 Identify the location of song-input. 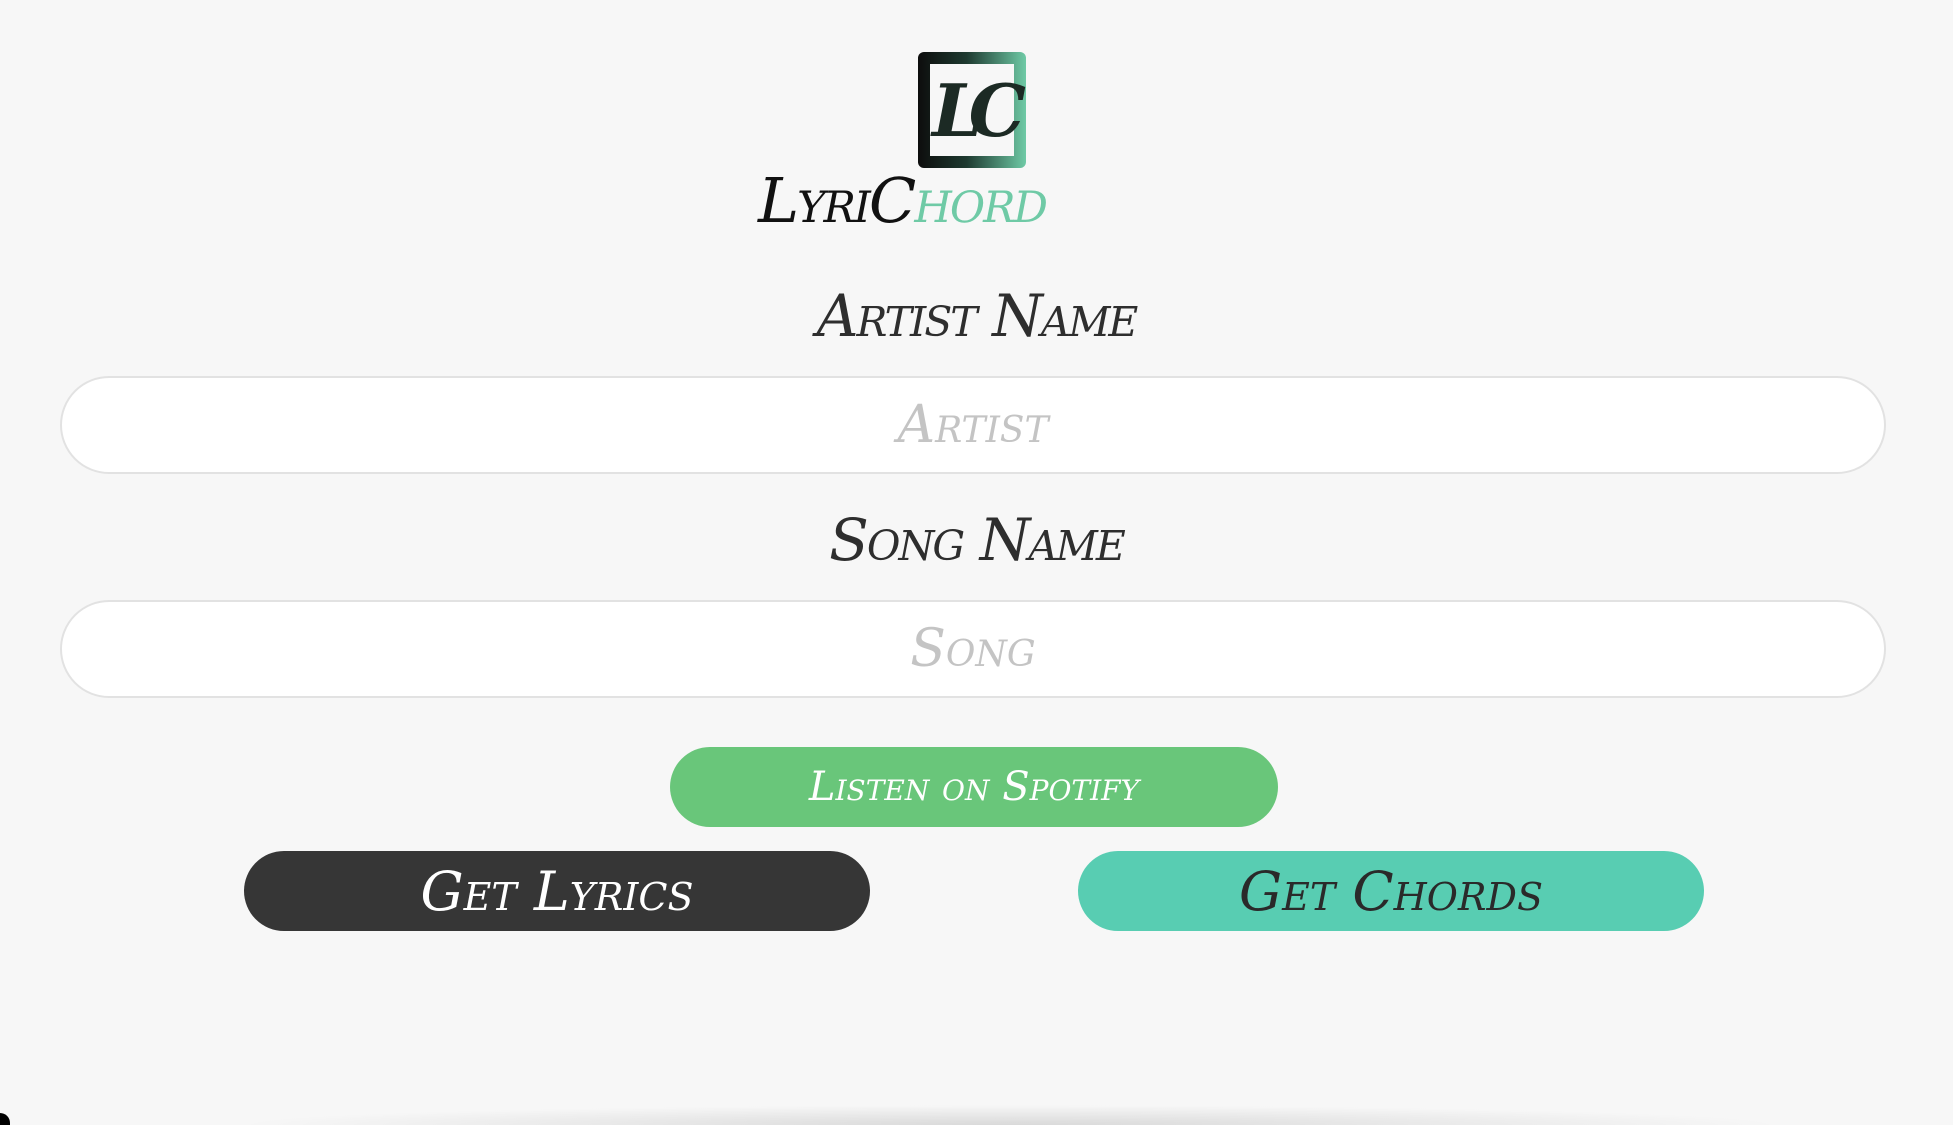
(973, 649).